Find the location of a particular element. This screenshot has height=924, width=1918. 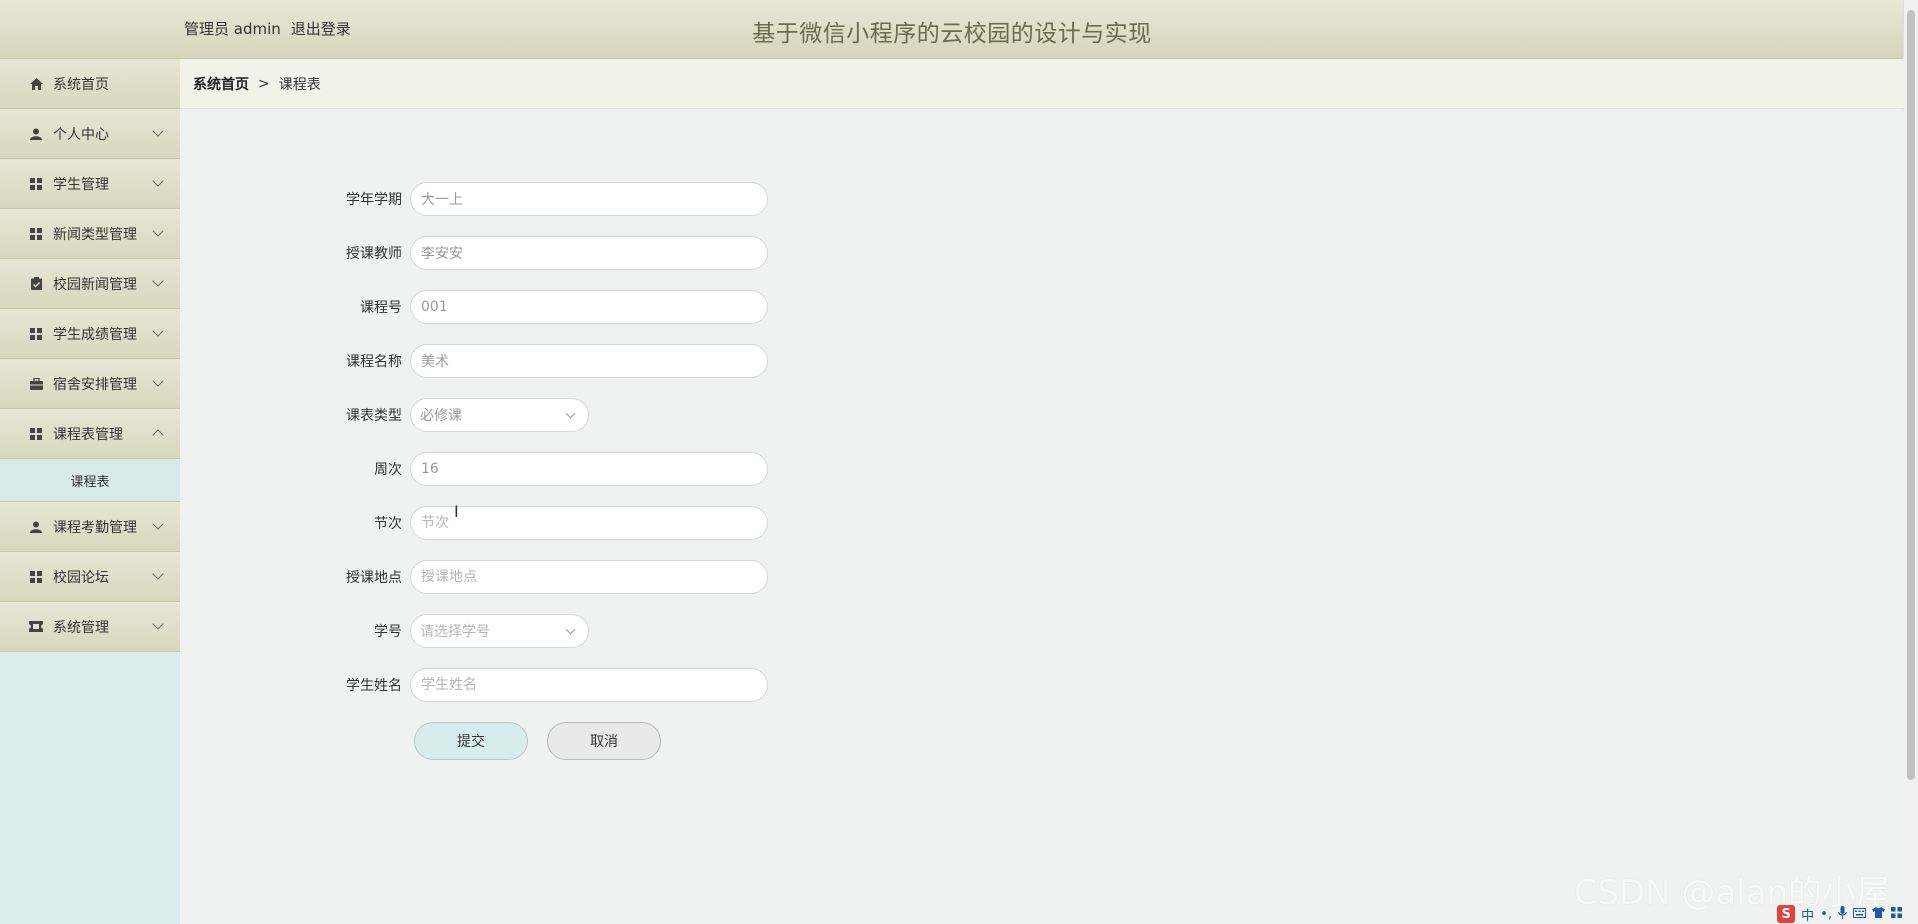

student-no-select: 请选择学号 is located at coordinates (499, 631).